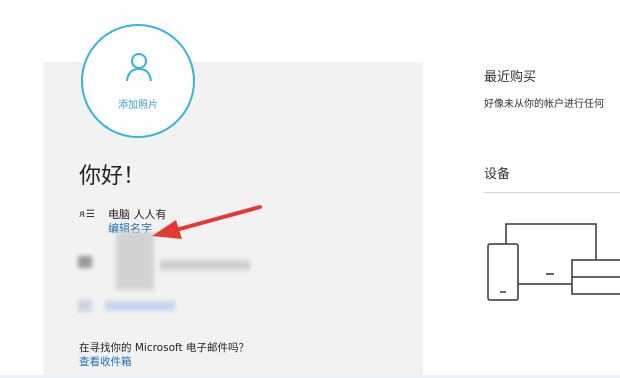 The width and height of the screenshot is (620, 378). Describe the element at coordinates (205, 265) in the screenshot. I see `redacted-text` at that location.